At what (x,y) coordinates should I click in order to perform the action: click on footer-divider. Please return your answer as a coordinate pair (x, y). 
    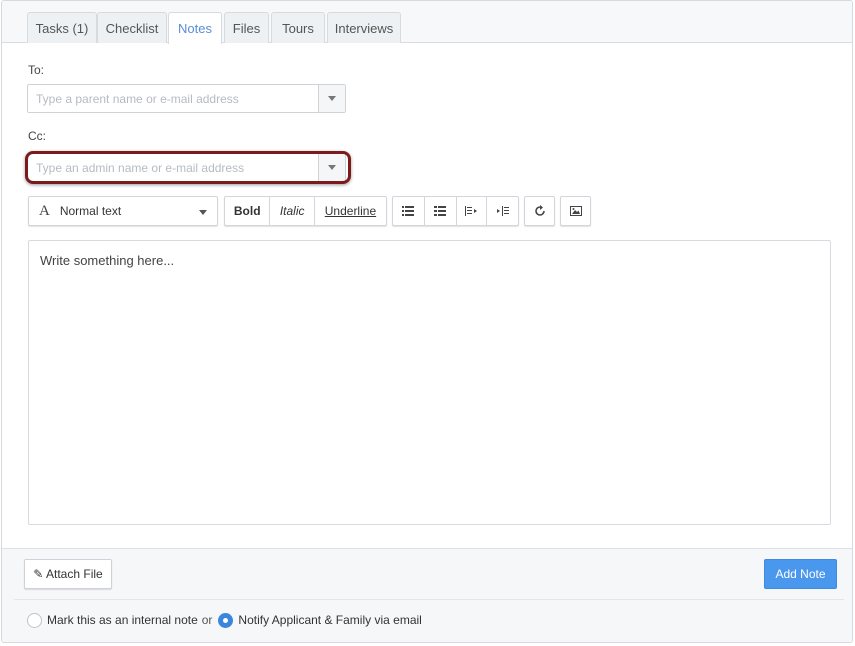
    Looking at the image, I should click on (429, 599).